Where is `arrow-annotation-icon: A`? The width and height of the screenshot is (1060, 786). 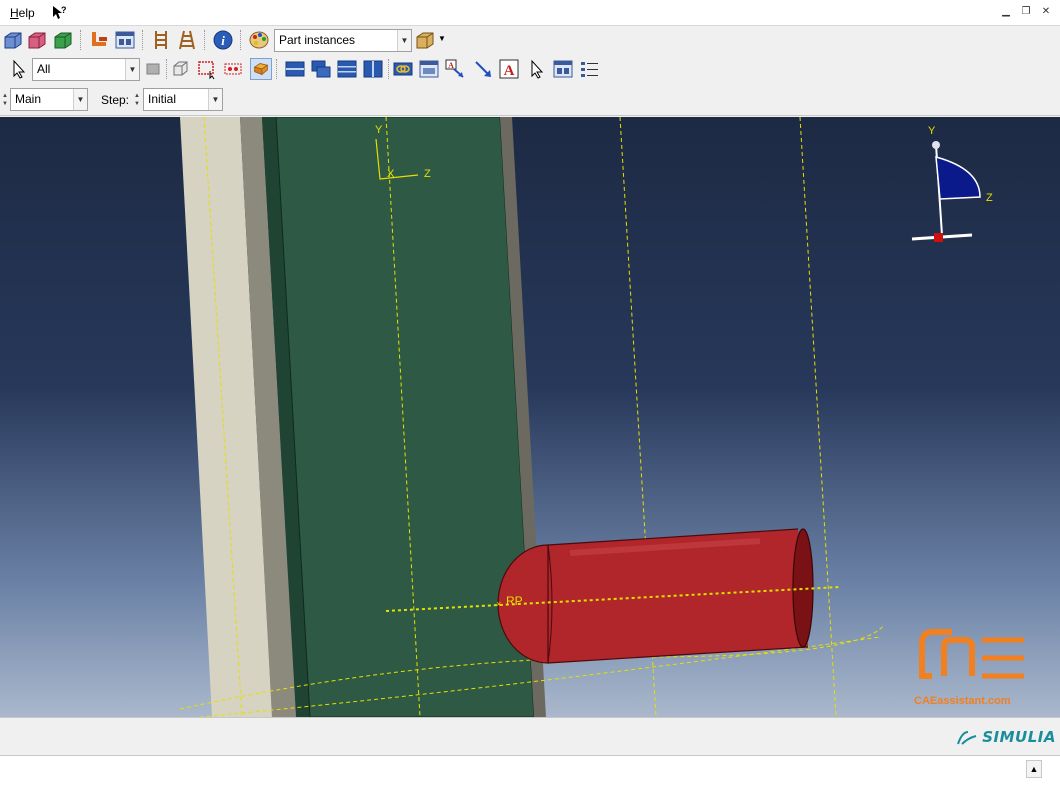
arrow-annotation-icon: A is located at coordinates (455, 69).